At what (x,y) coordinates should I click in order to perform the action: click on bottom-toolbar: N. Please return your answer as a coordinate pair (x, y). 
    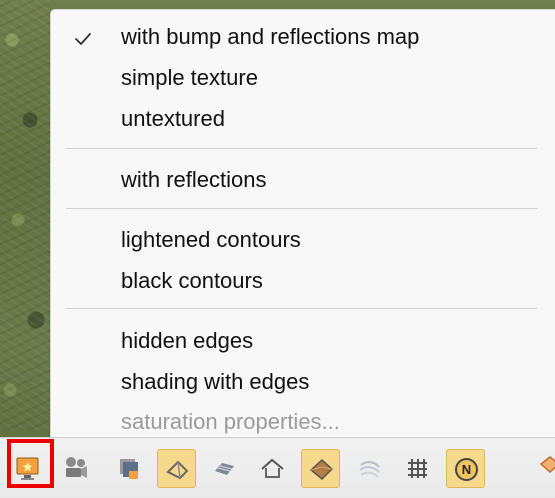
    Looking at the image, I should click on (277, 467).